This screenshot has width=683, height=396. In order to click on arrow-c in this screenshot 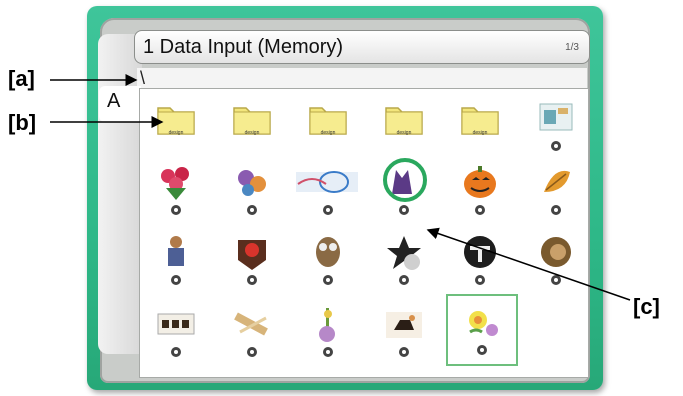, I will do `click(528, 264)`.